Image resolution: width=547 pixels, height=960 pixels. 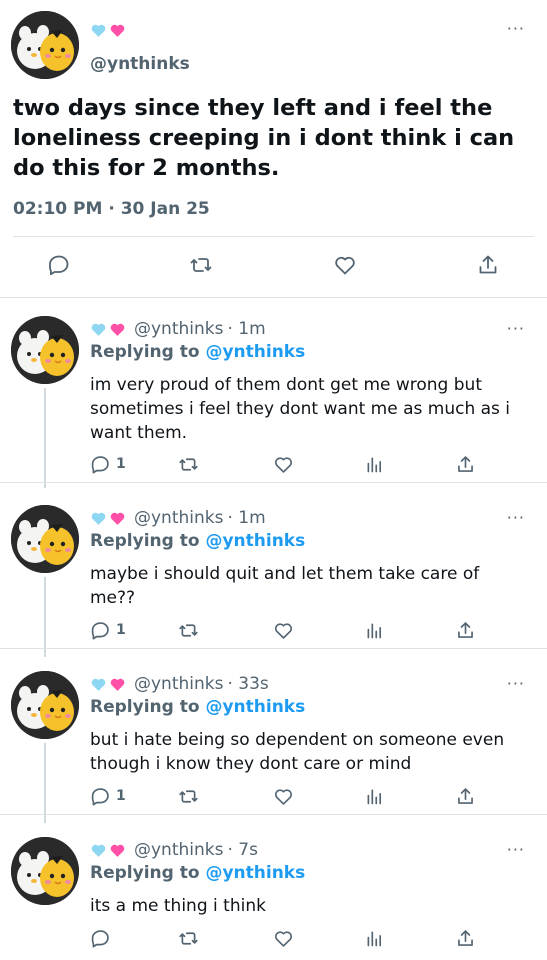 I want to click on reply-actions: 1, so click(x=273, y=465).